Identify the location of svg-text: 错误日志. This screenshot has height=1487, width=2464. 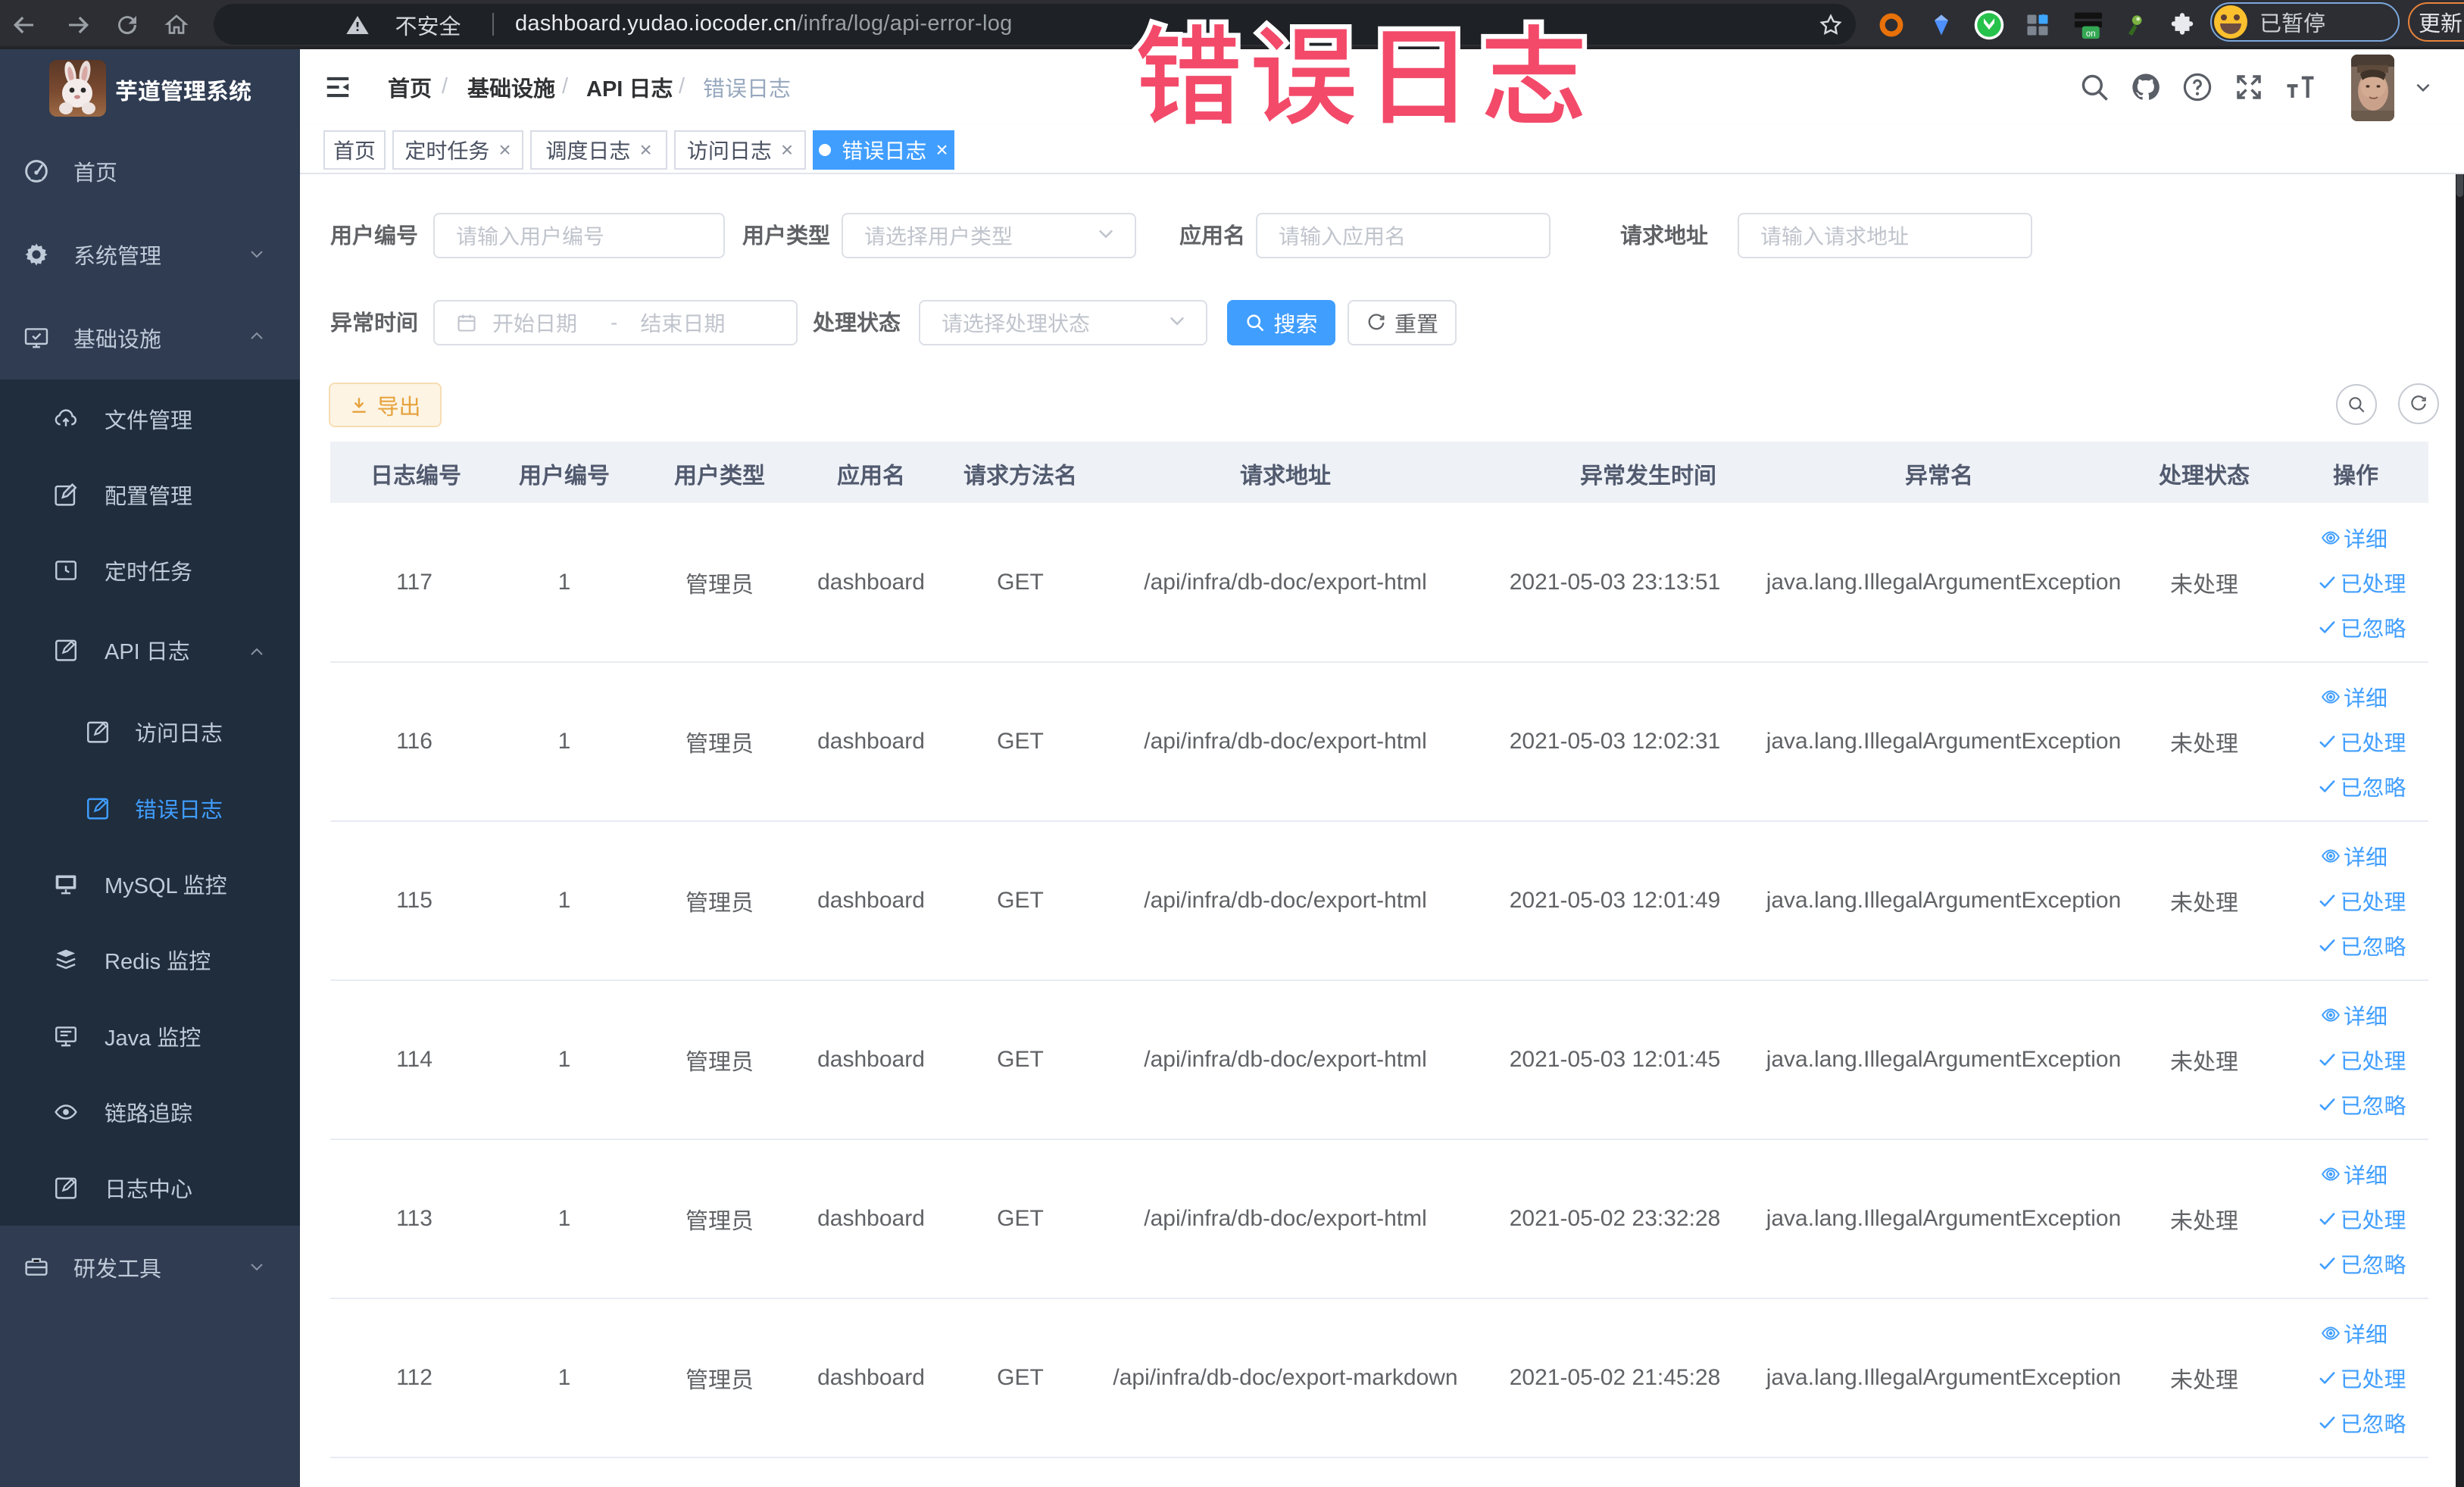
(1365, 77).